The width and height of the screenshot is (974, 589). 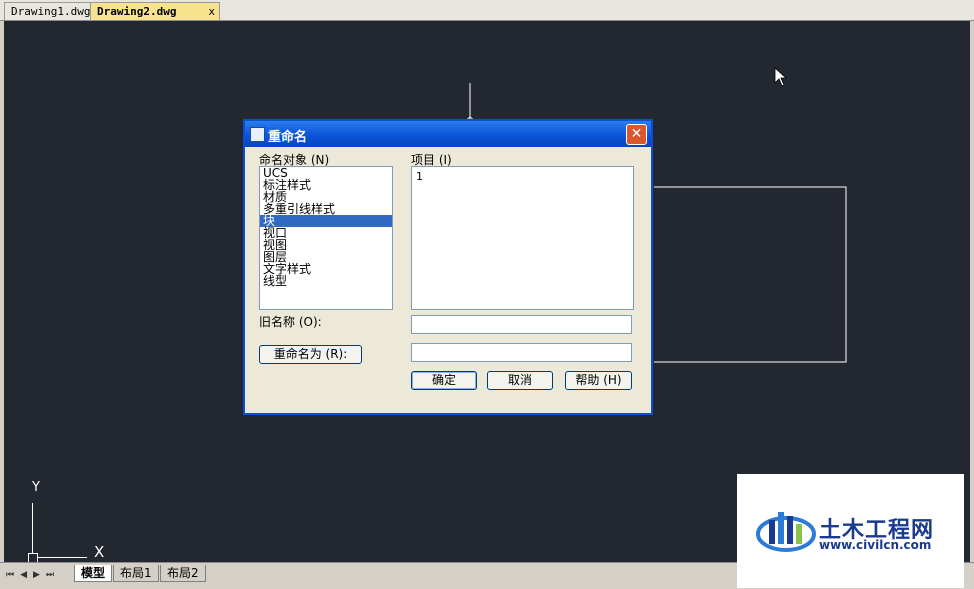 What do you see at coordinates (326, 238) in the screenshot?
I see `named-objects-list: UCS 标注样式 材质 多重引线样式 块 视口 视图 图层 文字样式 线型` at bounding box center [326, 238].